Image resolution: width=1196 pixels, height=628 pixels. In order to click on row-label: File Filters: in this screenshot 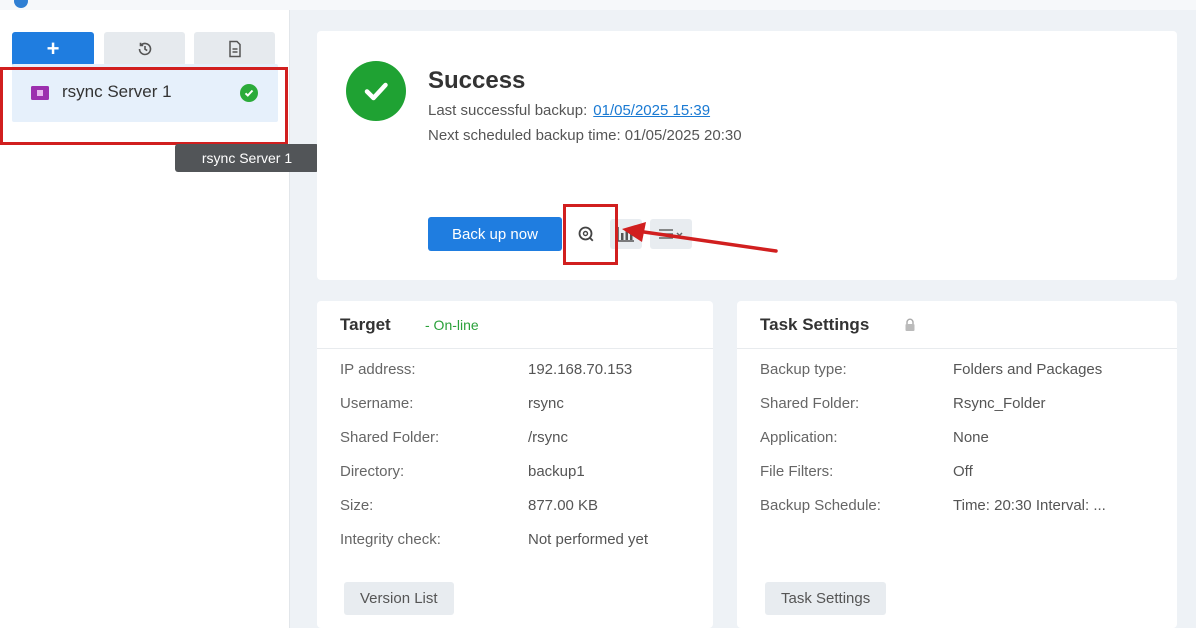, I will do `click(797, 471)`.